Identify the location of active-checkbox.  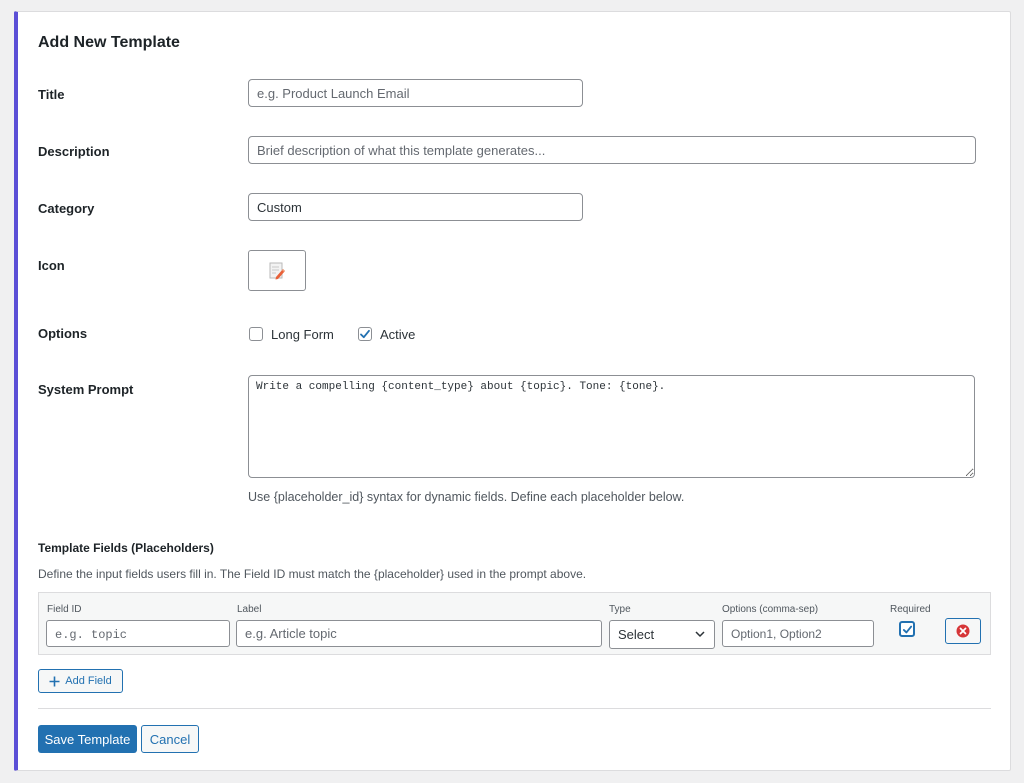
(365, 334).